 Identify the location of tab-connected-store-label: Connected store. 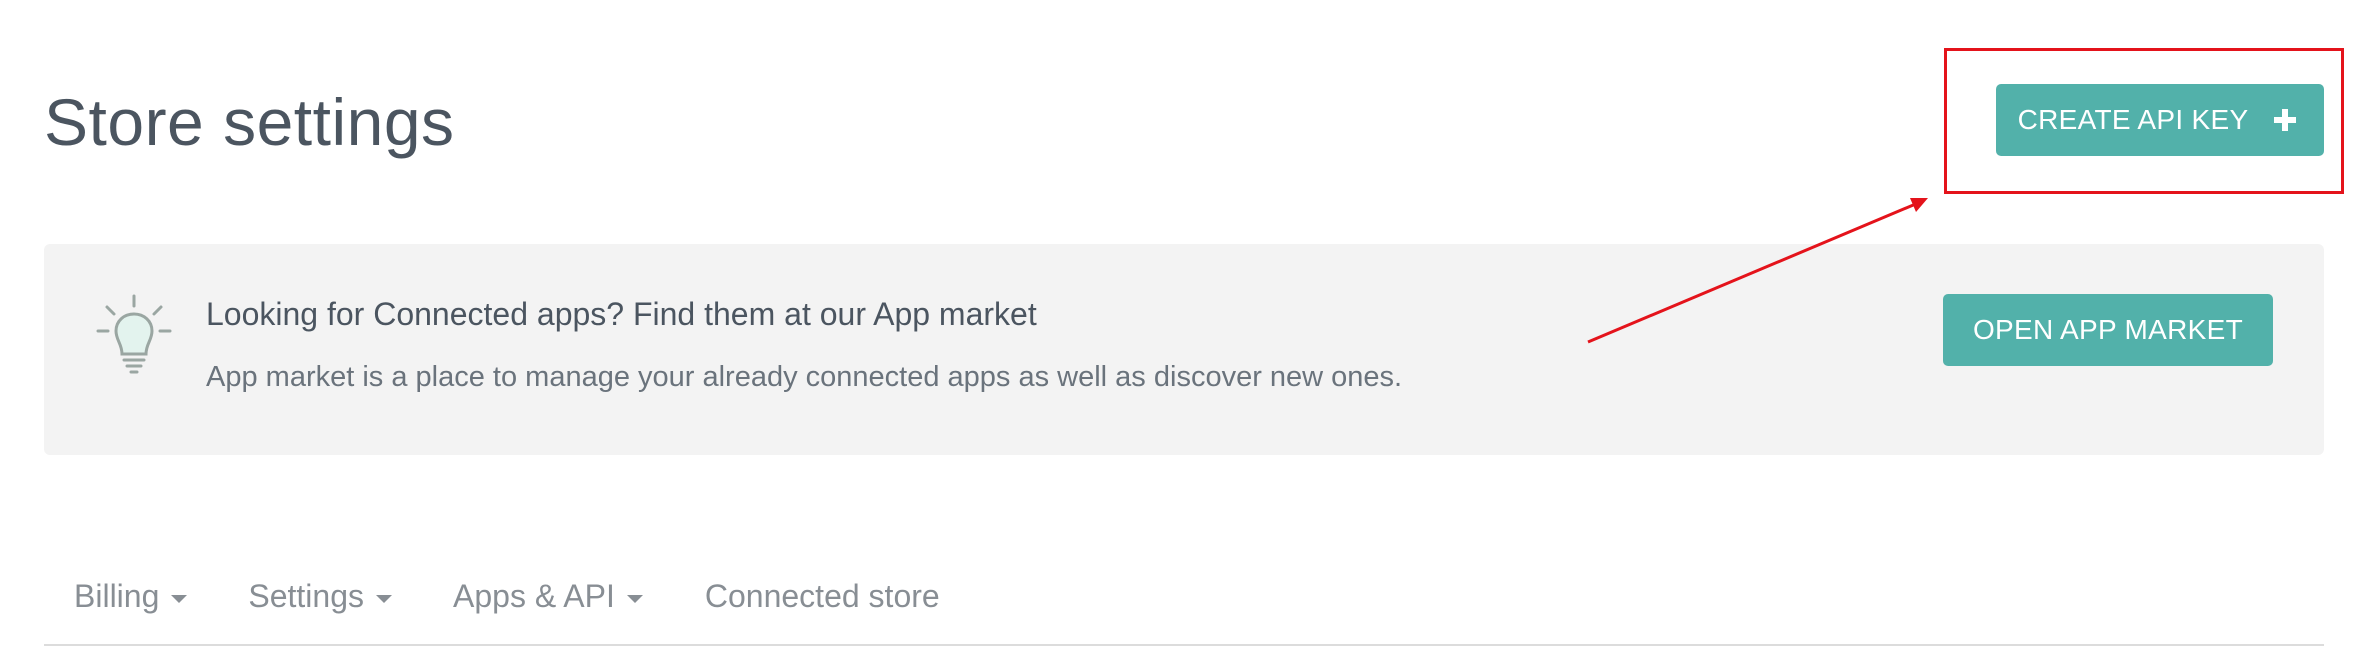
(822, 596).